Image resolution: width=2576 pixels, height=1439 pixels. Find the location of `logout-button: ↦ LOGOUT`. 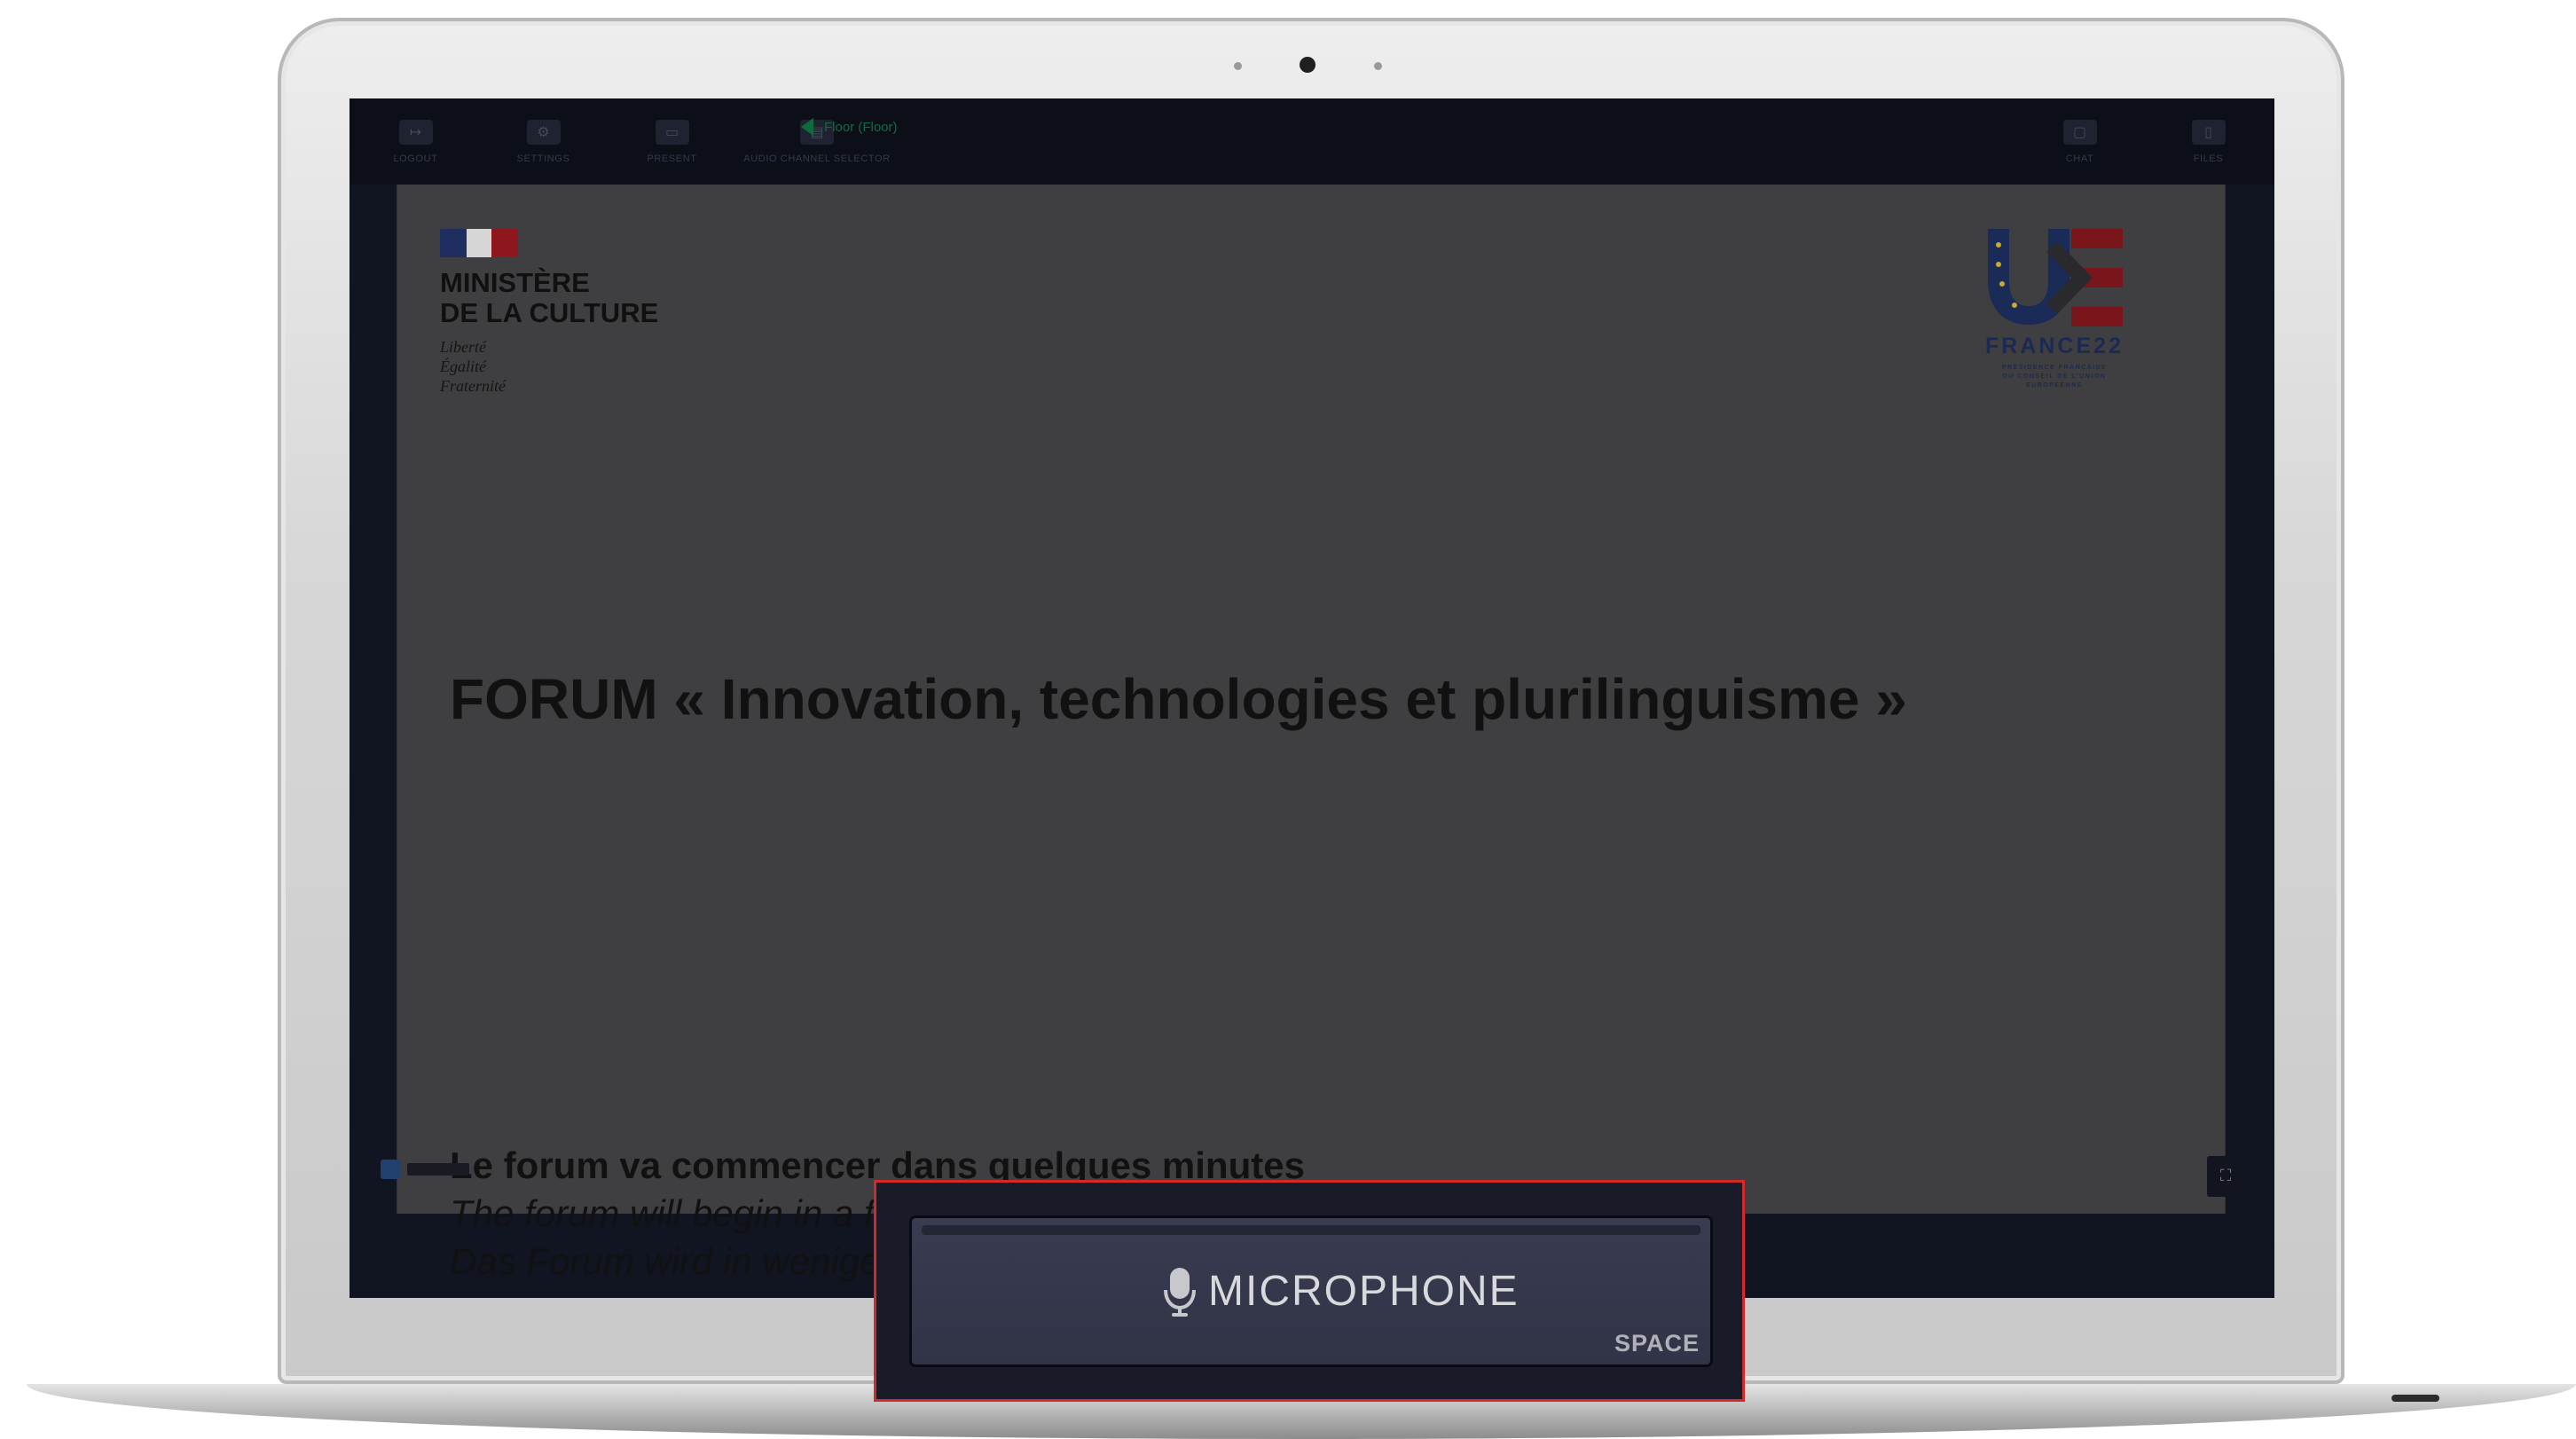

logout-button: ↦ LOGOUT is located at coordinates (415, 141).